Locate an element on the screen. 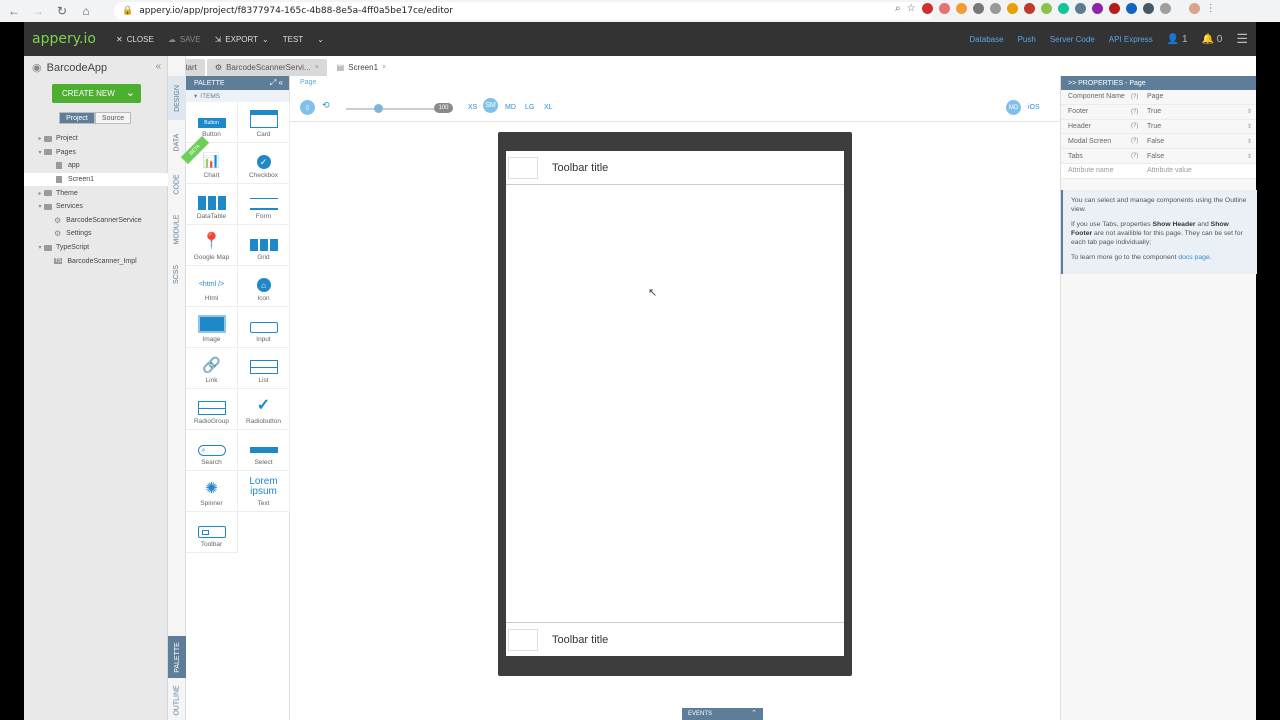  tab-palette: PALETTE is located at coordinates (177, 657).